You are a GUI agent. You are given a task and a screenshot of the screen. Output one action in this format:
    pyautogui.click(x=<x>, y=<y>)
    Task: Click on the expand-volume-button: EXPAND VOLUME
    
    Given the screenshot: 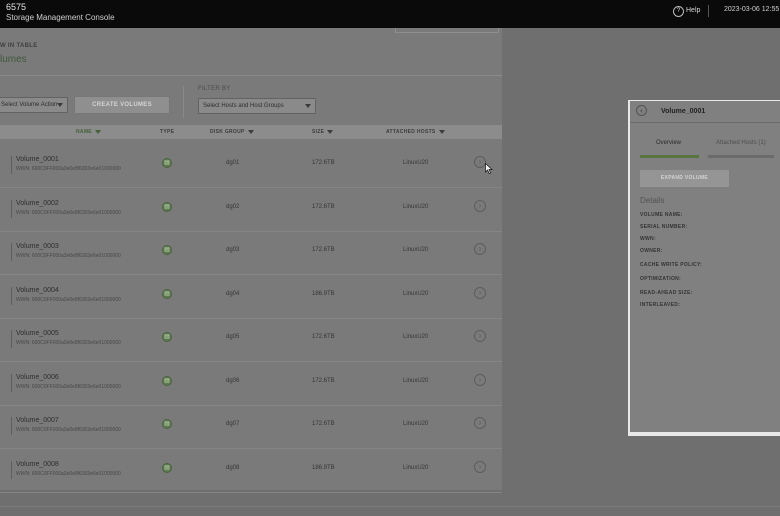 What is the action you would take?
    pyautogui.click(x=684, y=178)
    